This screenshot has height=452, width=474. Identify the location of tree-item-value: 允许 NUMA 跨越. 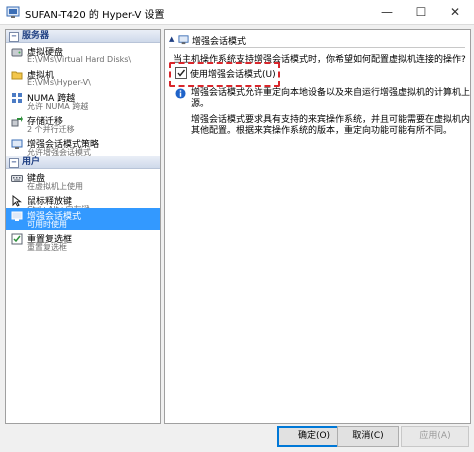
(58, 106).